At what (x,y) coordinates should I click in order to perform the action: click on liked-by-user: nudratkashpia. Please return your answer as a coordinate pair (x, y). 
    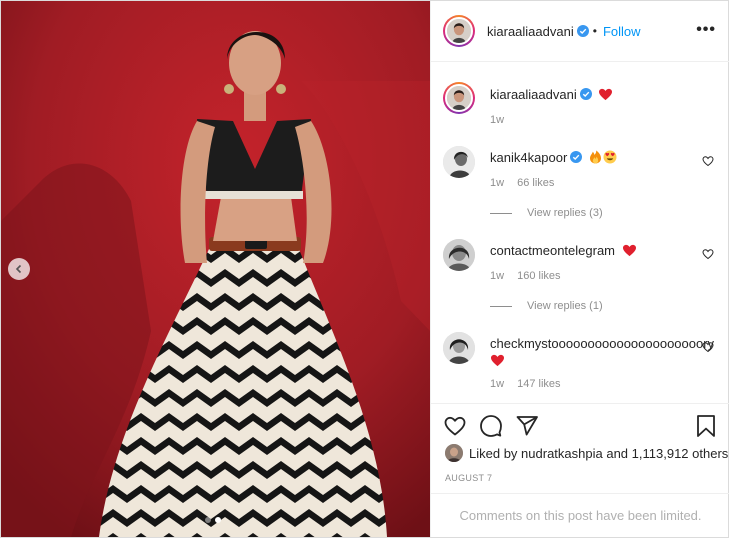
    Looking at the image, I should click on (562, 453).